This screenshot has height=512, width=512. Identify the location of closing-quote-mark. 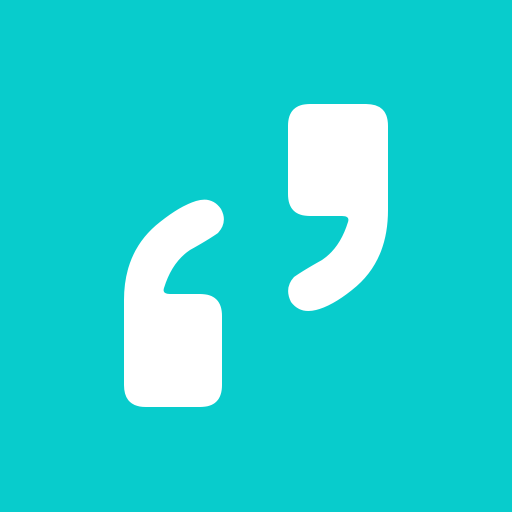
(338, 207).